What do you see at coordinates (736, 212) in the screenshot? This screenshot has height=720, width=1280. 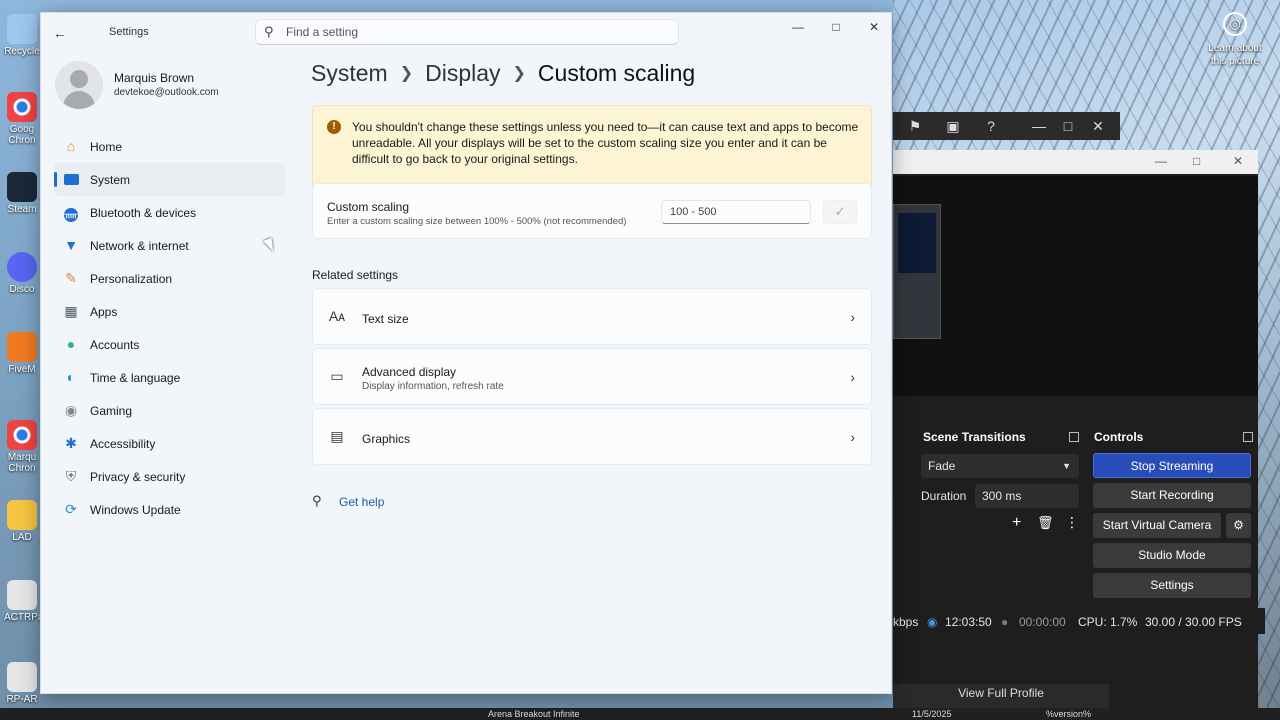 I see `custom-scaling-input` at bounding box center [736, 212].